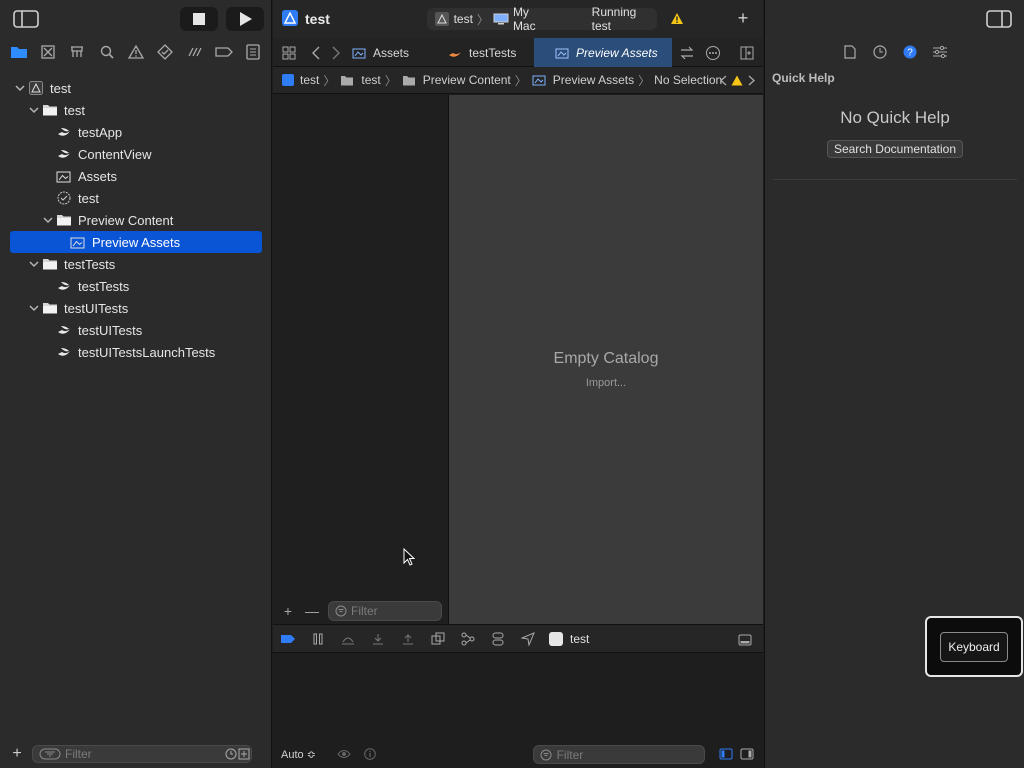  Describe the element at coordinates (288, 80) in the screenshot. I see `app-icon` at that location.